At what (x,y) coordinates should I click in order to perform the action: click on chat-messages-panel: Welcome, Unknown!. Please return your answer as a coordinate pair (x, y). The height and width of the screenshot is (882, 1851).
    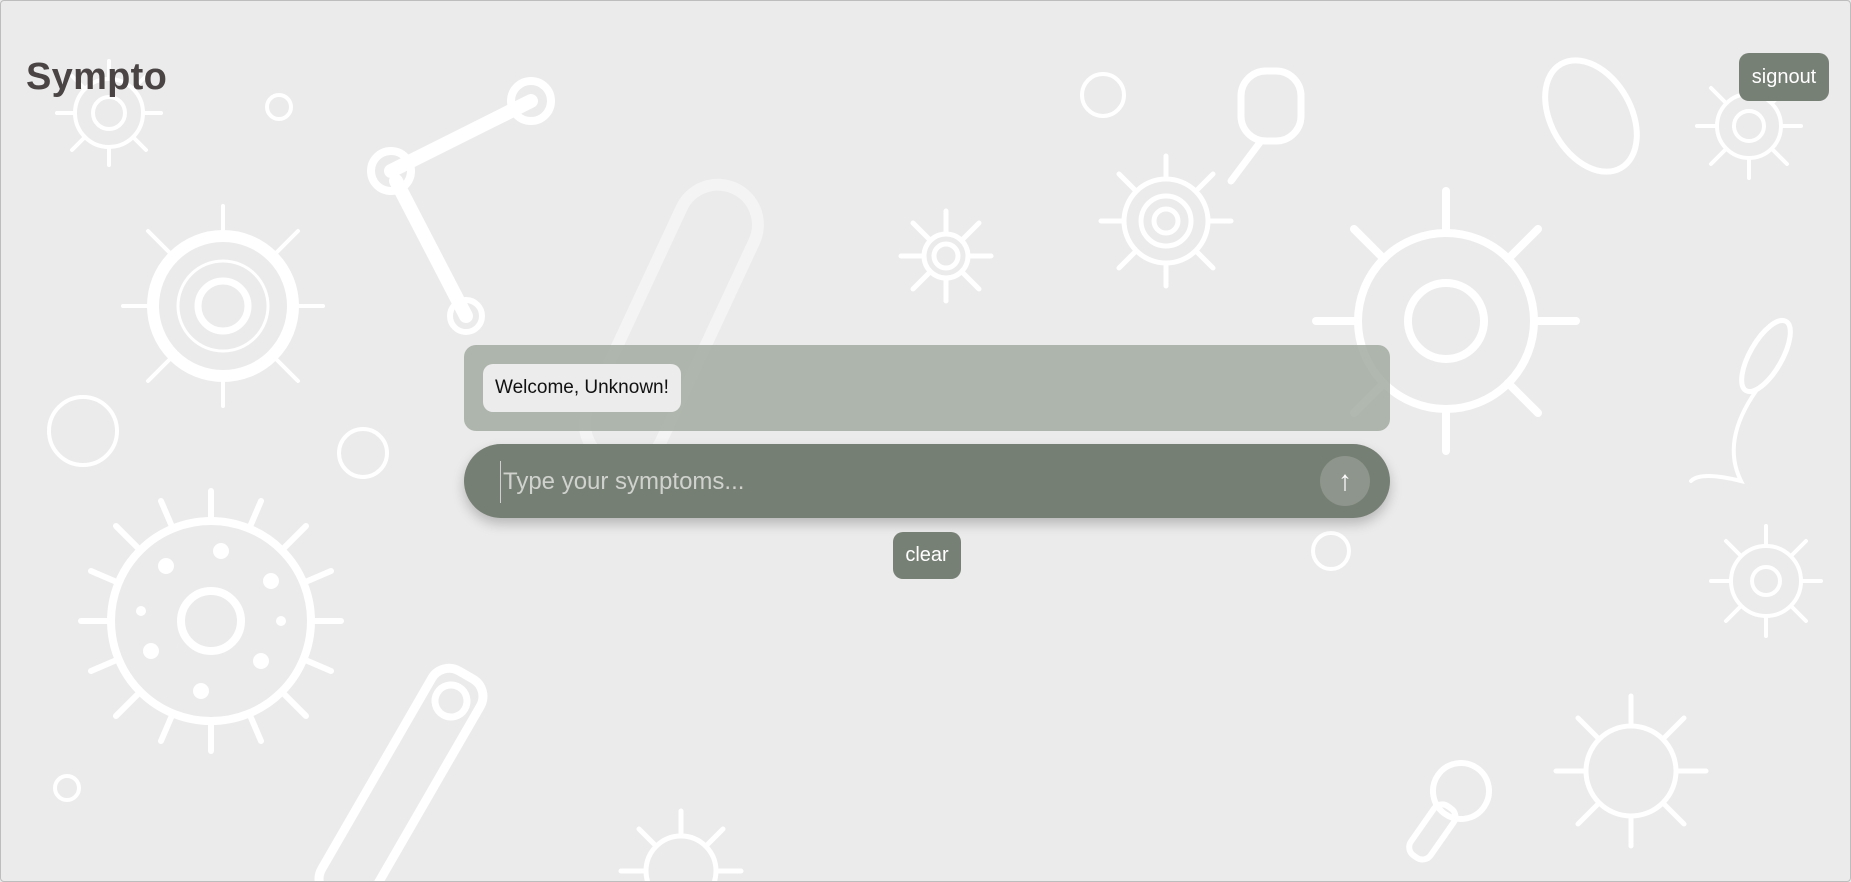
    Looking at the image, I should click on (927, 388).